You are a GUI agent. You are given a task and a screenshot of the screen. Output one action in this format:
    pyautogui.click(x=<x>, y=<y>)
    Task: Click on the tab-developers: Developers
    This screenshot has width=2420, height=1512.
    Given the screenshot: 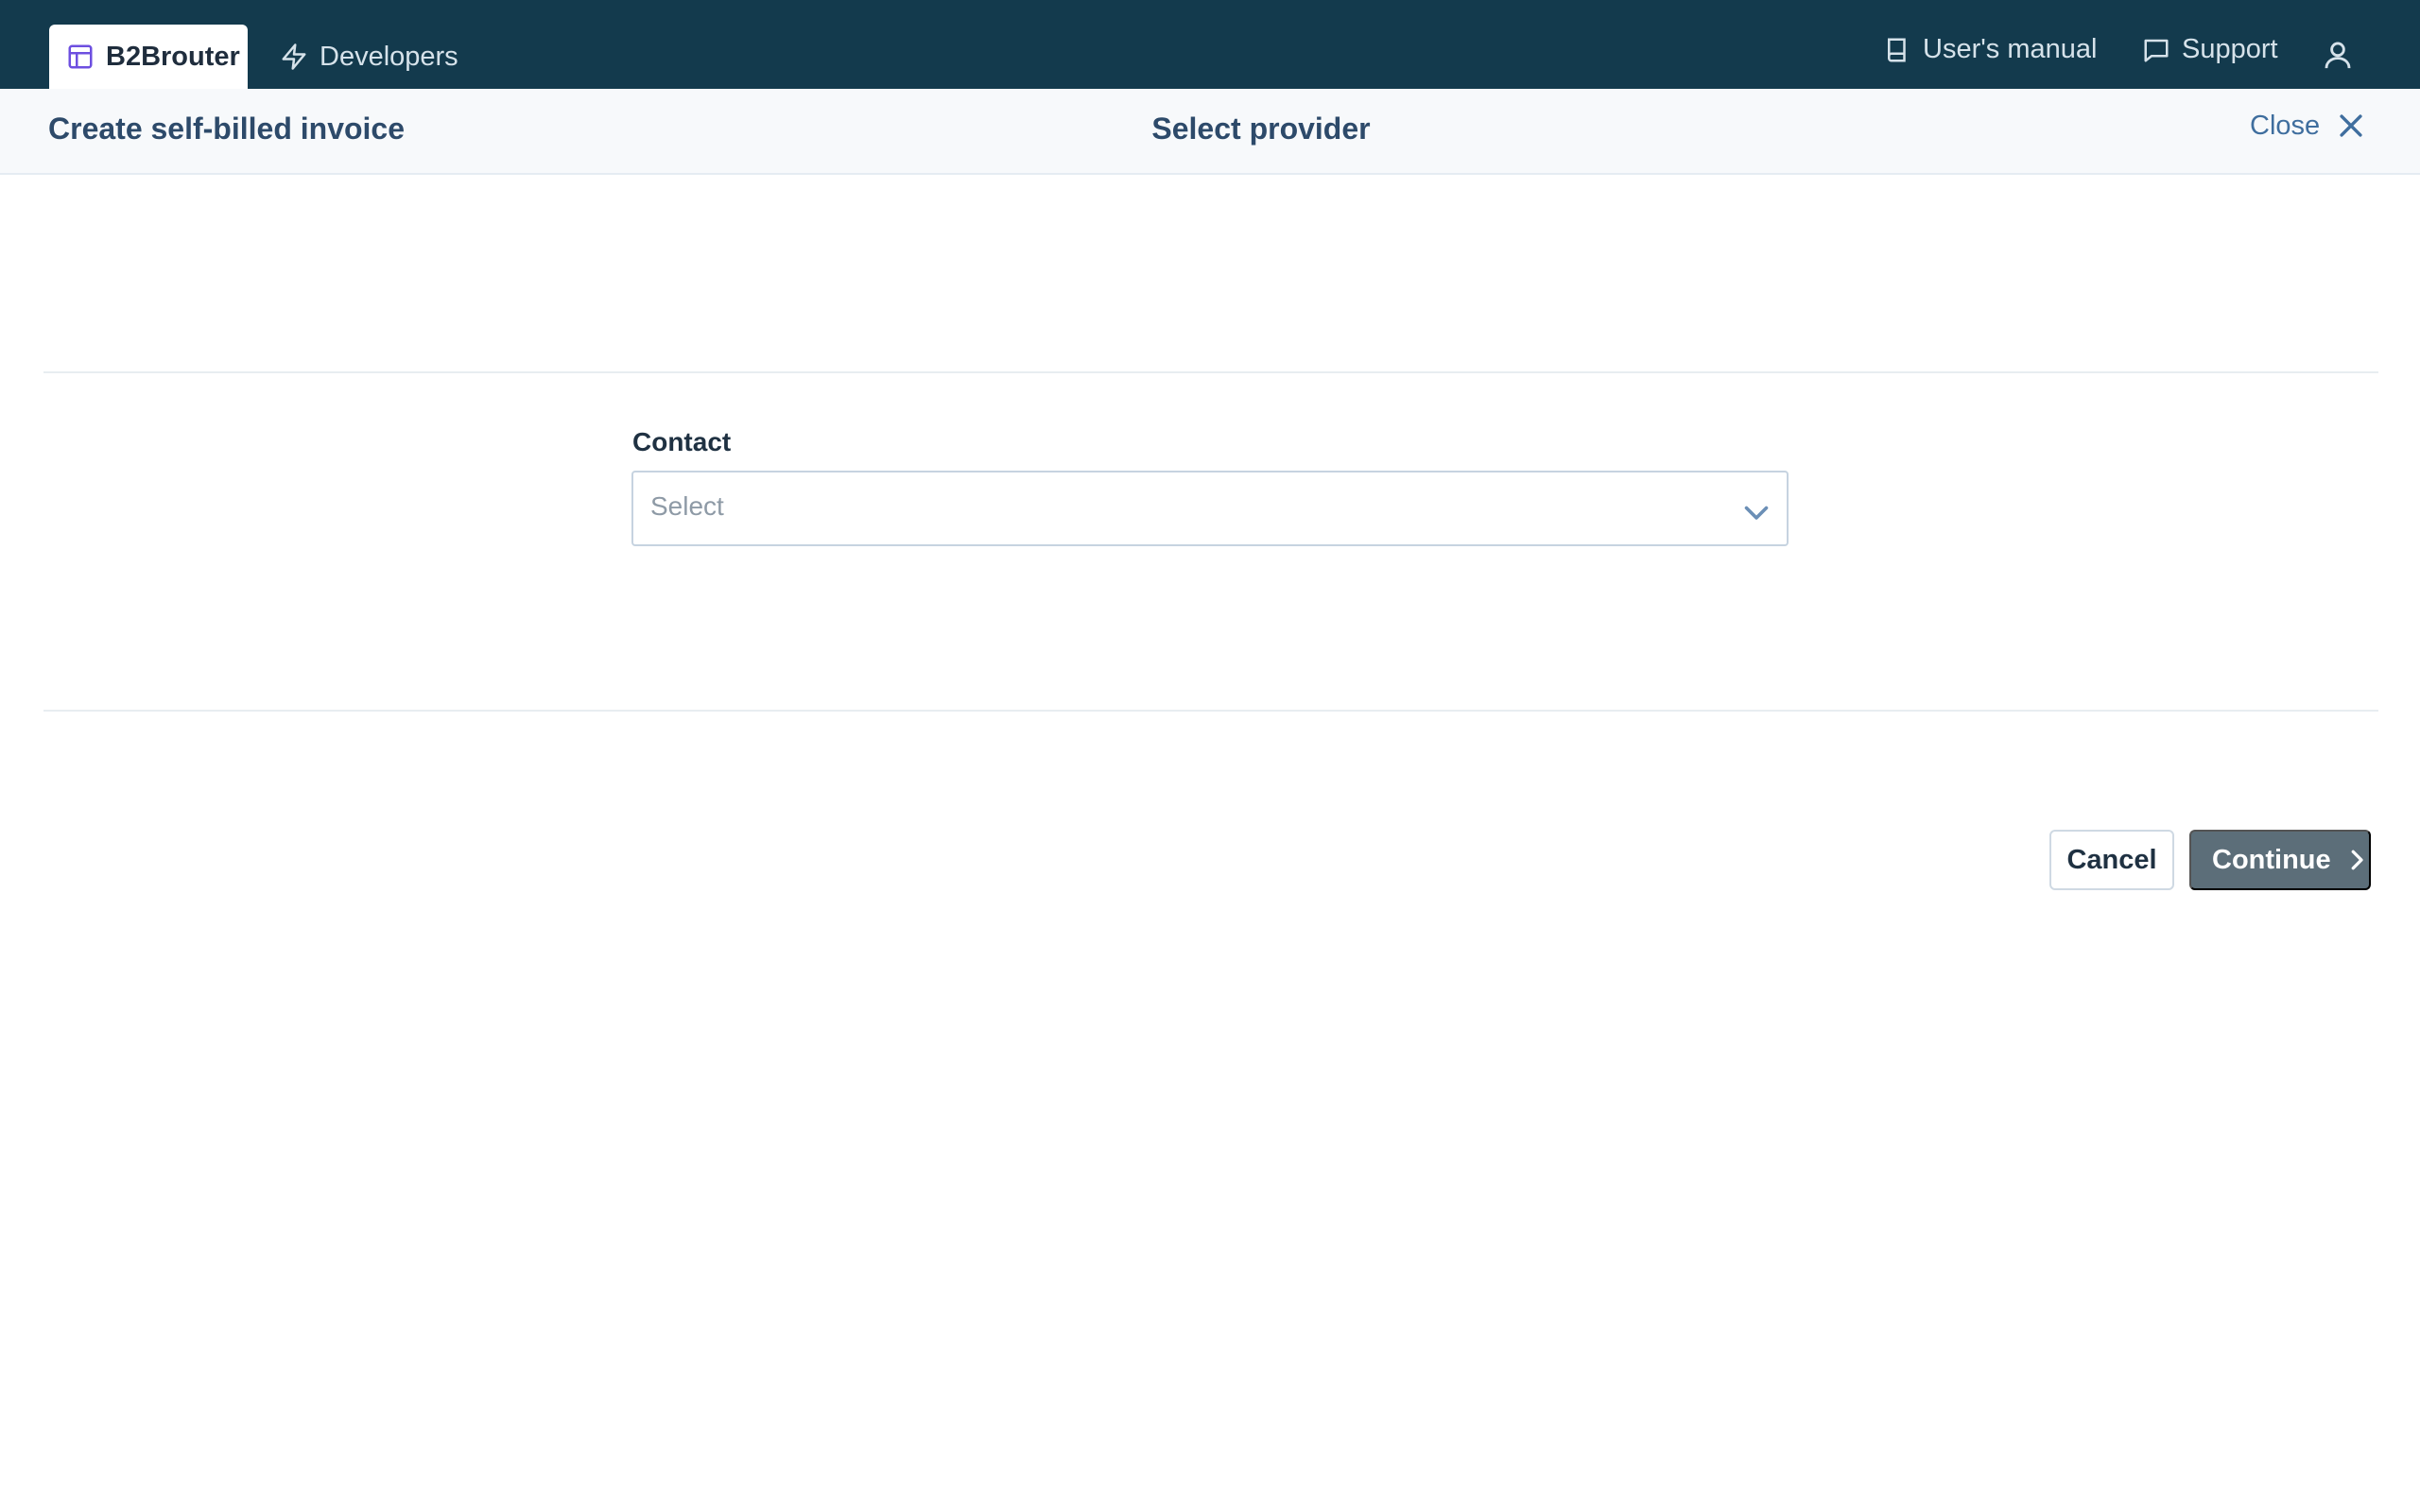 What is the action you would take?
    pyautogui.click(x=369, y=57)
    